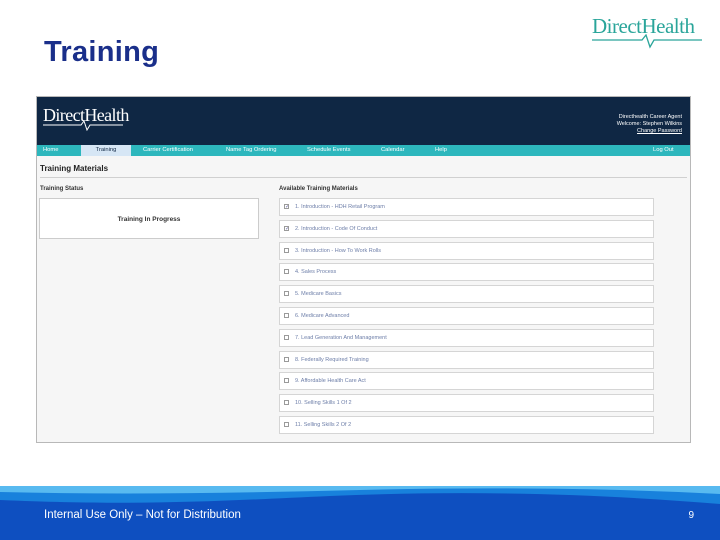  What do you see at coordinates (363, 177) in the screenshot?
I see `section-divider` at bounding box center [363, 177].